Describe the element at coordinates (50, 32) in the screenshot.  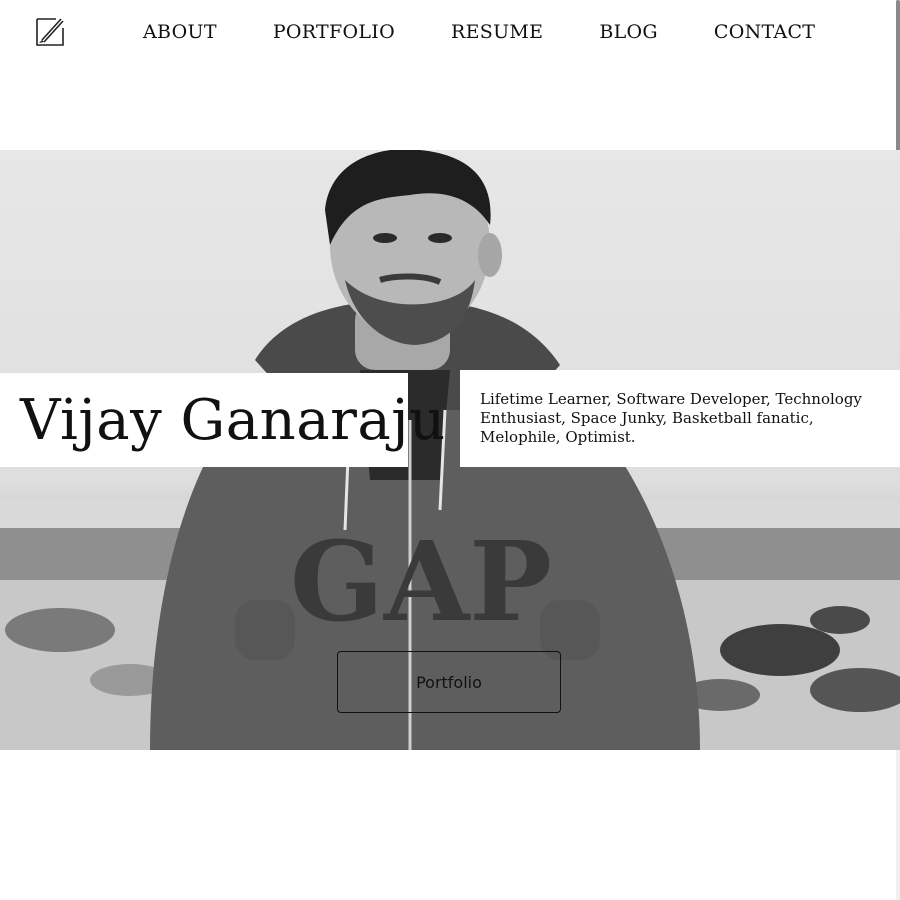
I see `pen-square-icon` at that location.